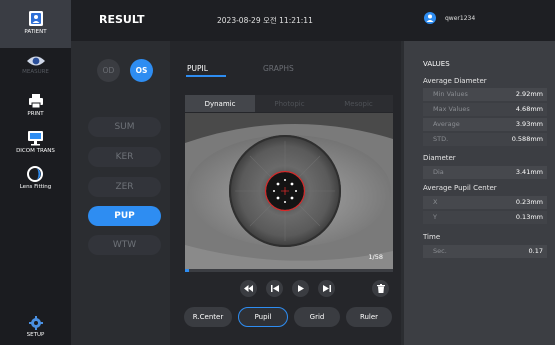  I want to click on section-average-diameter: Average Diameter, so click(455, 81).